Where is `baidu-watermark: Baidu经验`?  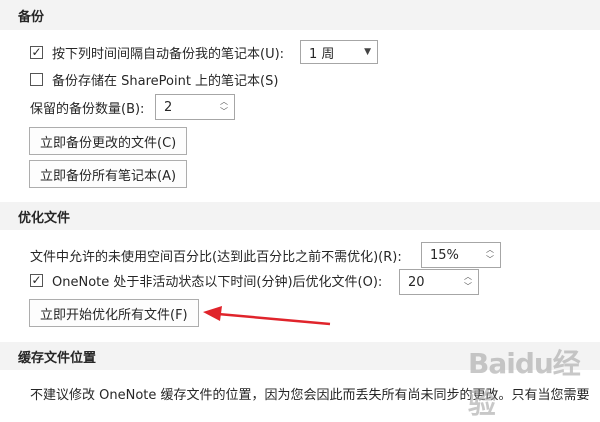 baidu-watermark: Baidu经验 is located at coordinates (524, 383).